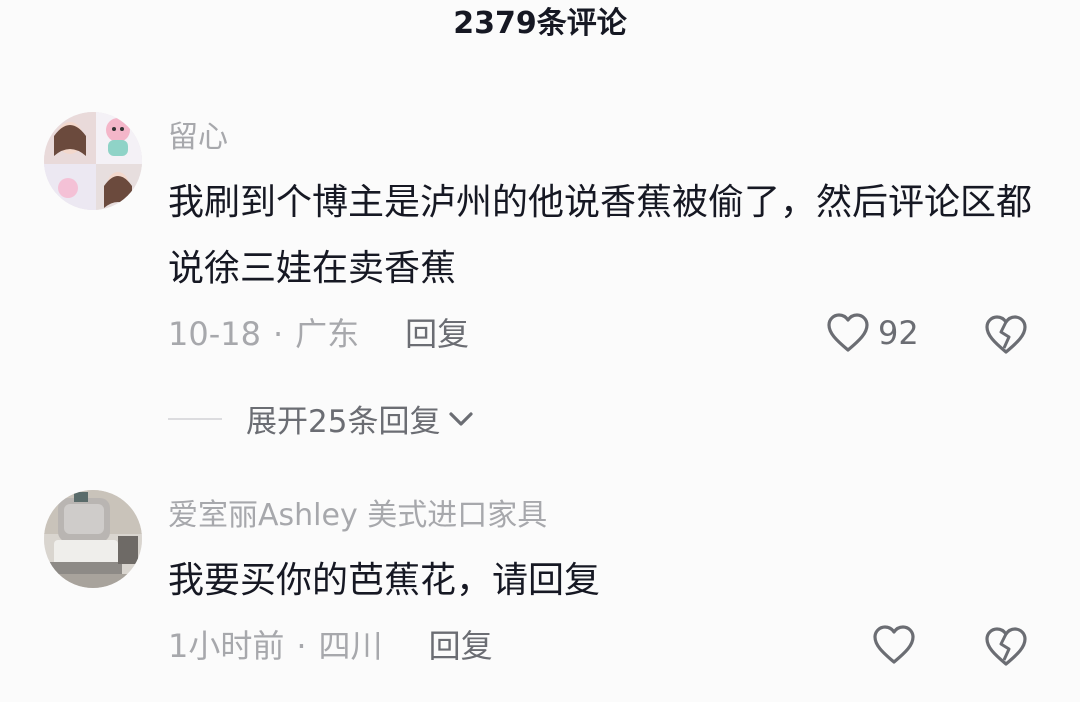 The image size is (1080, 702). What do you see at coordinates (327, 334) in the screenshot?
I see `comment-location: 广东` at bounding box center [327, 334].